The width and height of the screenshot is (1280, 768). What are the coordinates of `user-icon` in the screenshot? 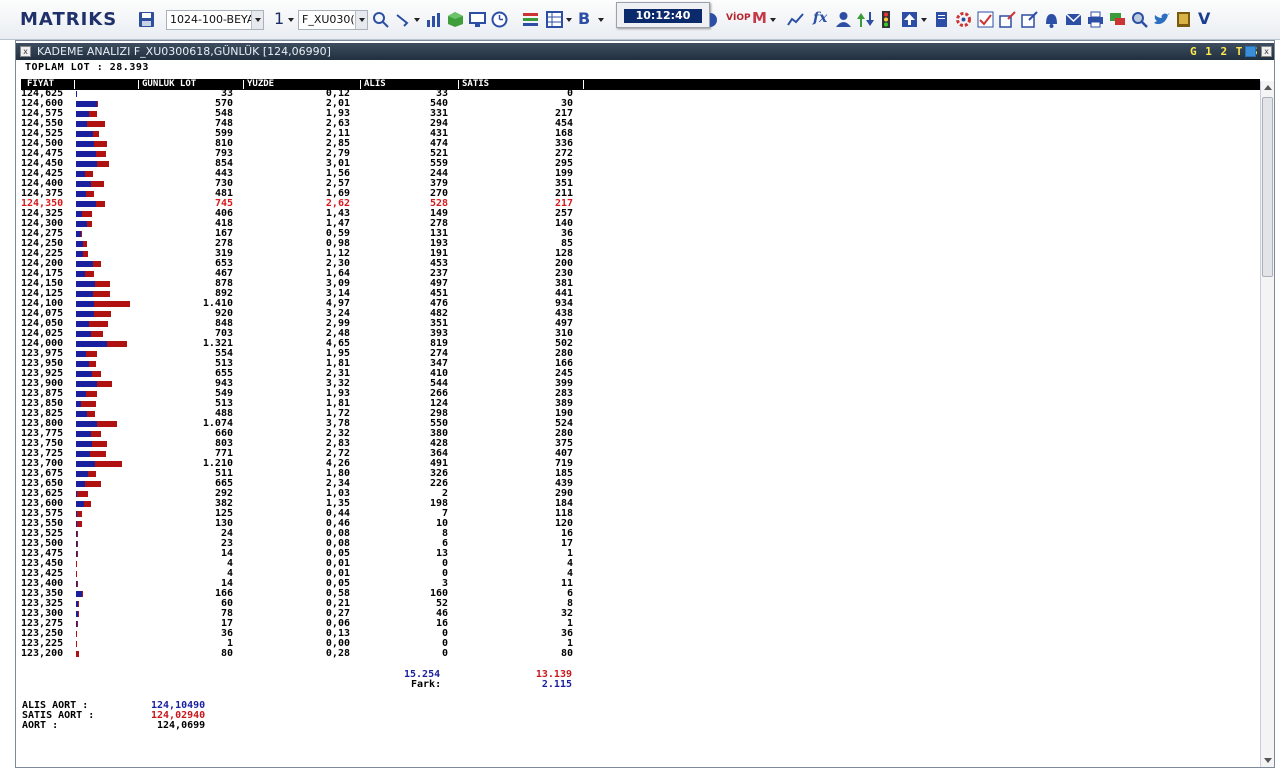 It's located at (843, 19).